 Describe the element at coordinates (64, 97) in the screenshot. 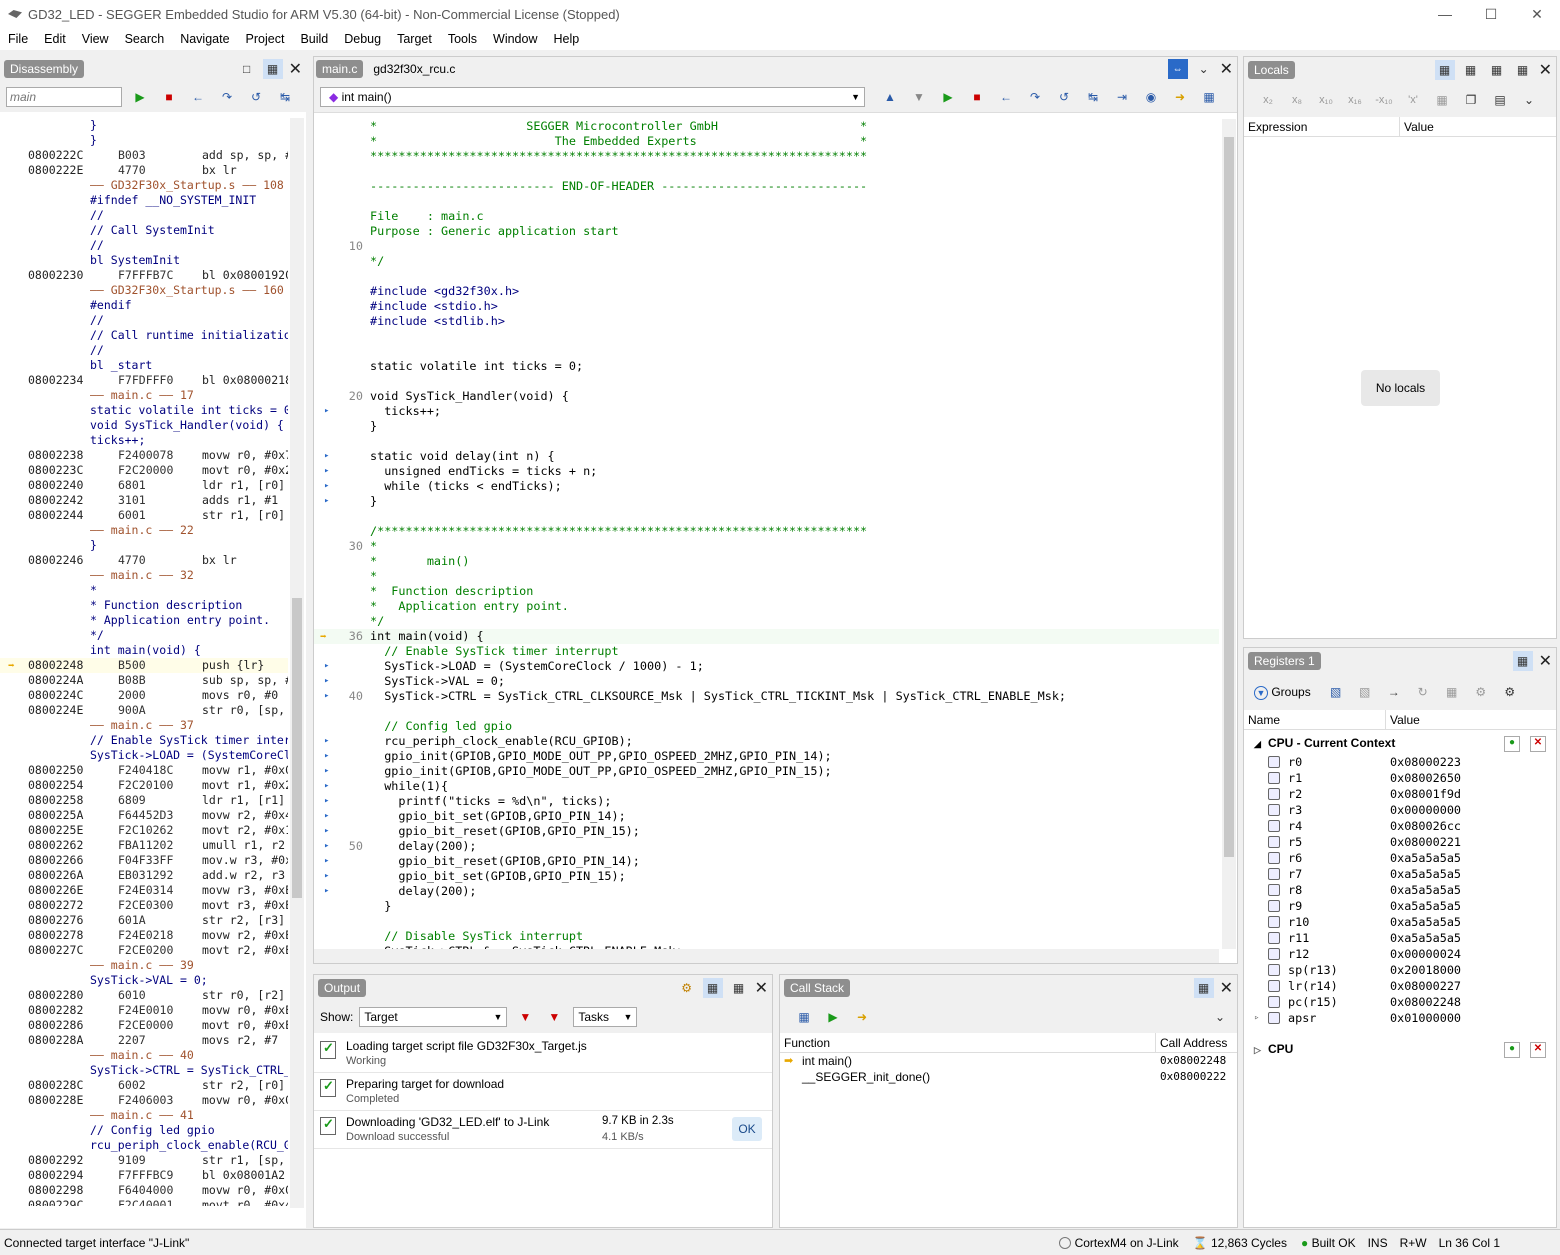

I see `disassembly-search-input` at that location.